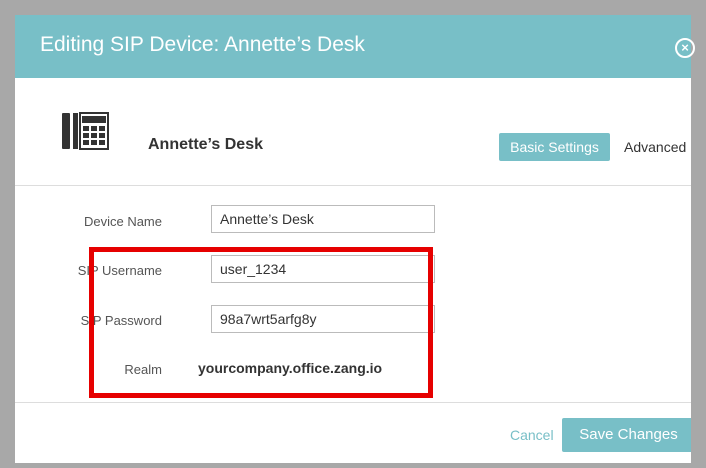  I want to click on dialog-header: Editing SIP Device: Annette’s Desk, so click(353, 46).